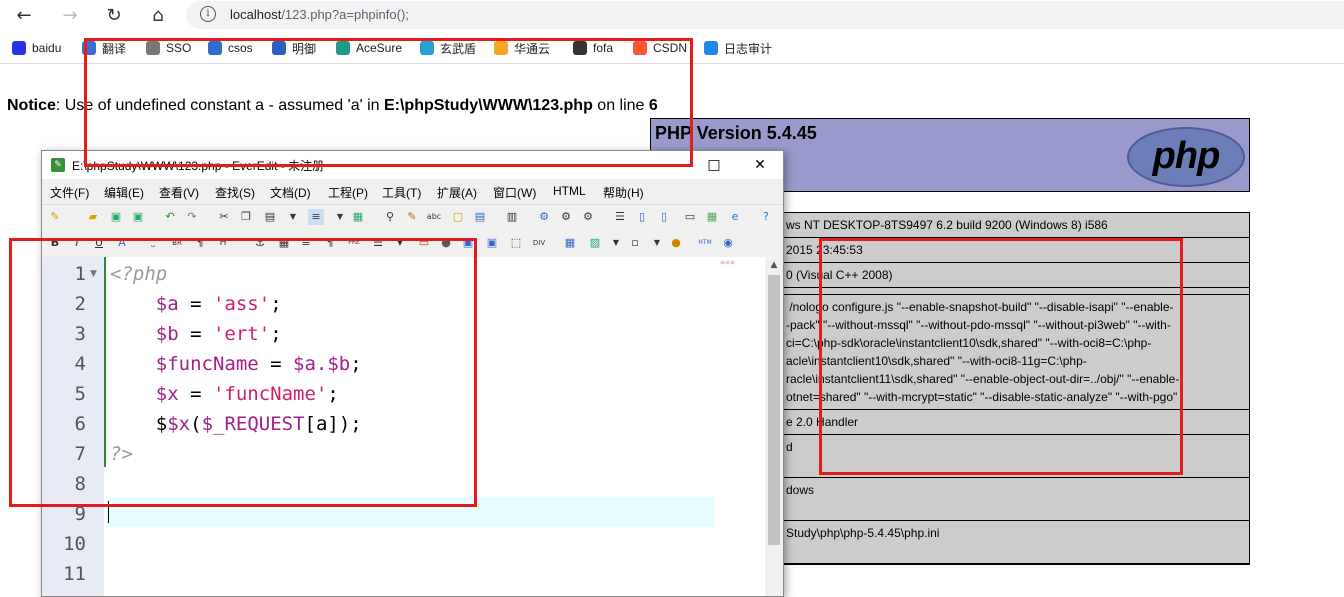 The image size is (1344, 597). Describe the element at coordinates (340, 217) in the screenshot. I see `wrap-dropdown-icon: ▼` at that location.